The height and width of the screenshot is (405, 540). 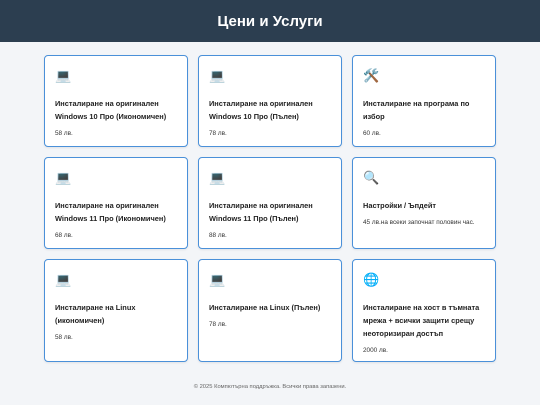 What do you see at coordinates (265, 307) in the screenshot?
I see `service-title: Инсталиране на Linux (Пълен)` at bounding box center [265, 307].